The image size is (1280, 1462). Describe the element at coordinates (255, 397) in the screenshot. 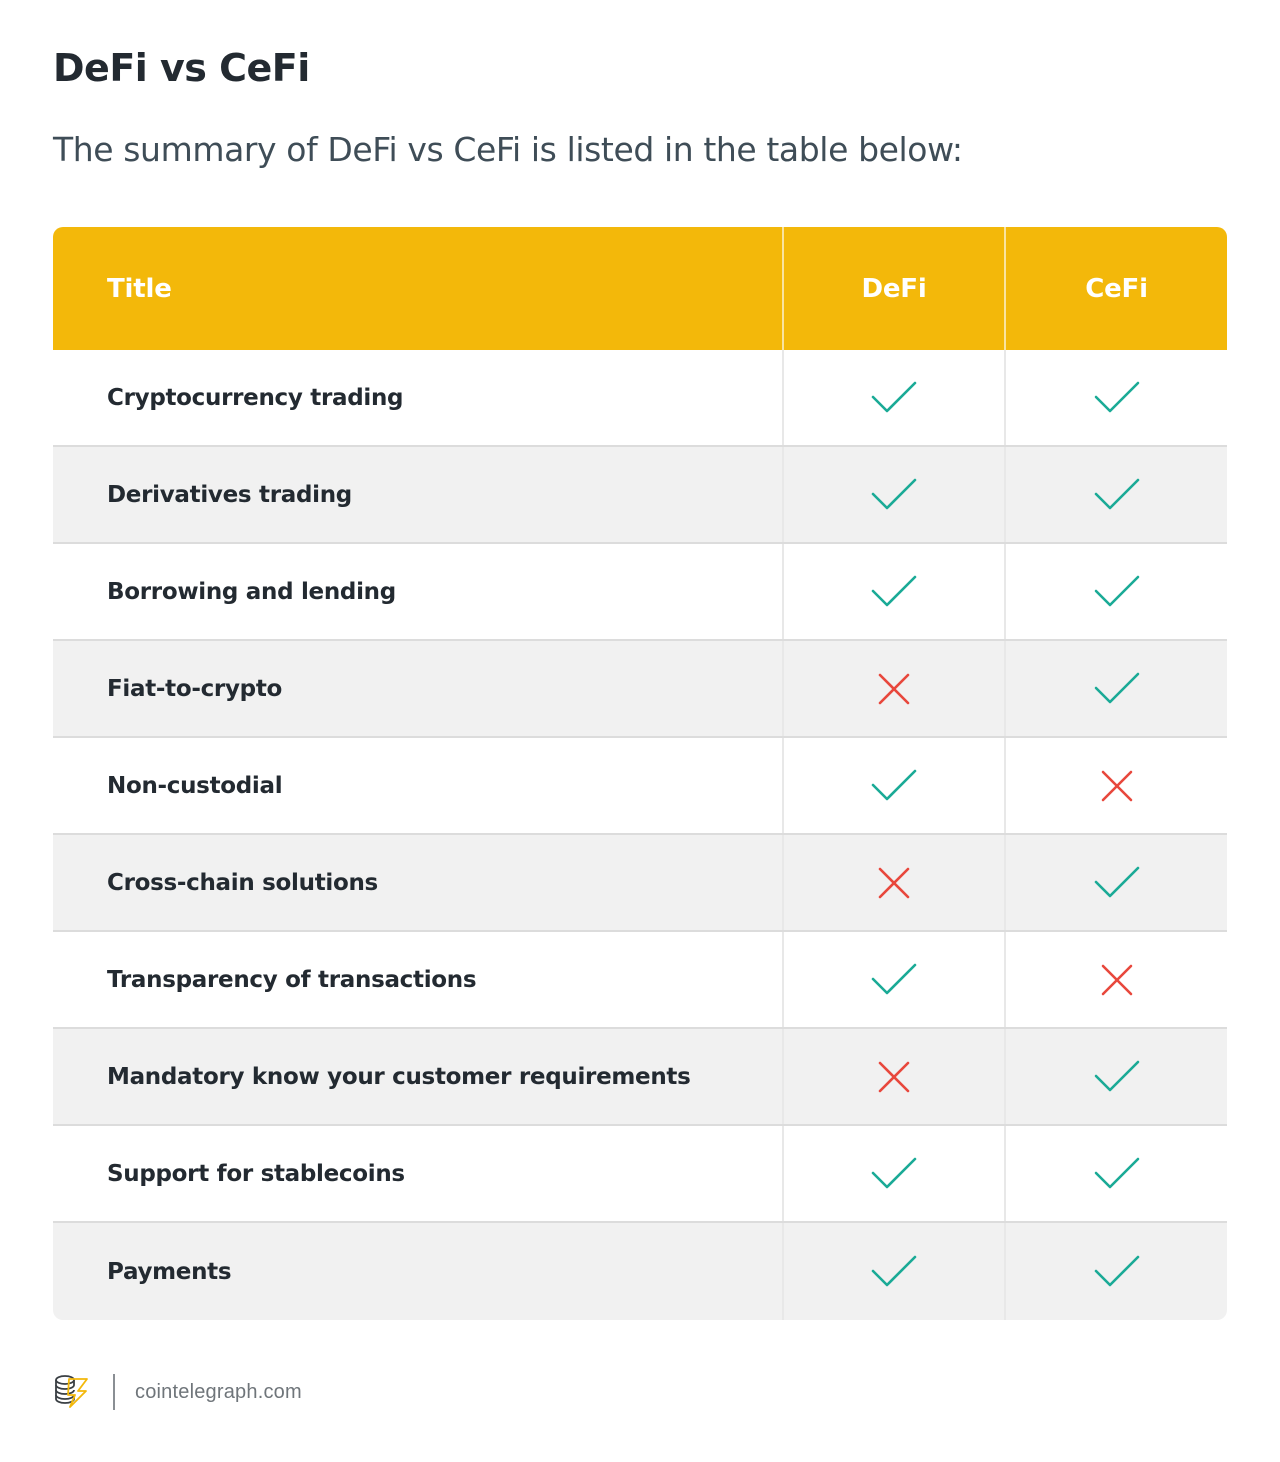

I see `row-title: Cryptocurrency trading` at that location.